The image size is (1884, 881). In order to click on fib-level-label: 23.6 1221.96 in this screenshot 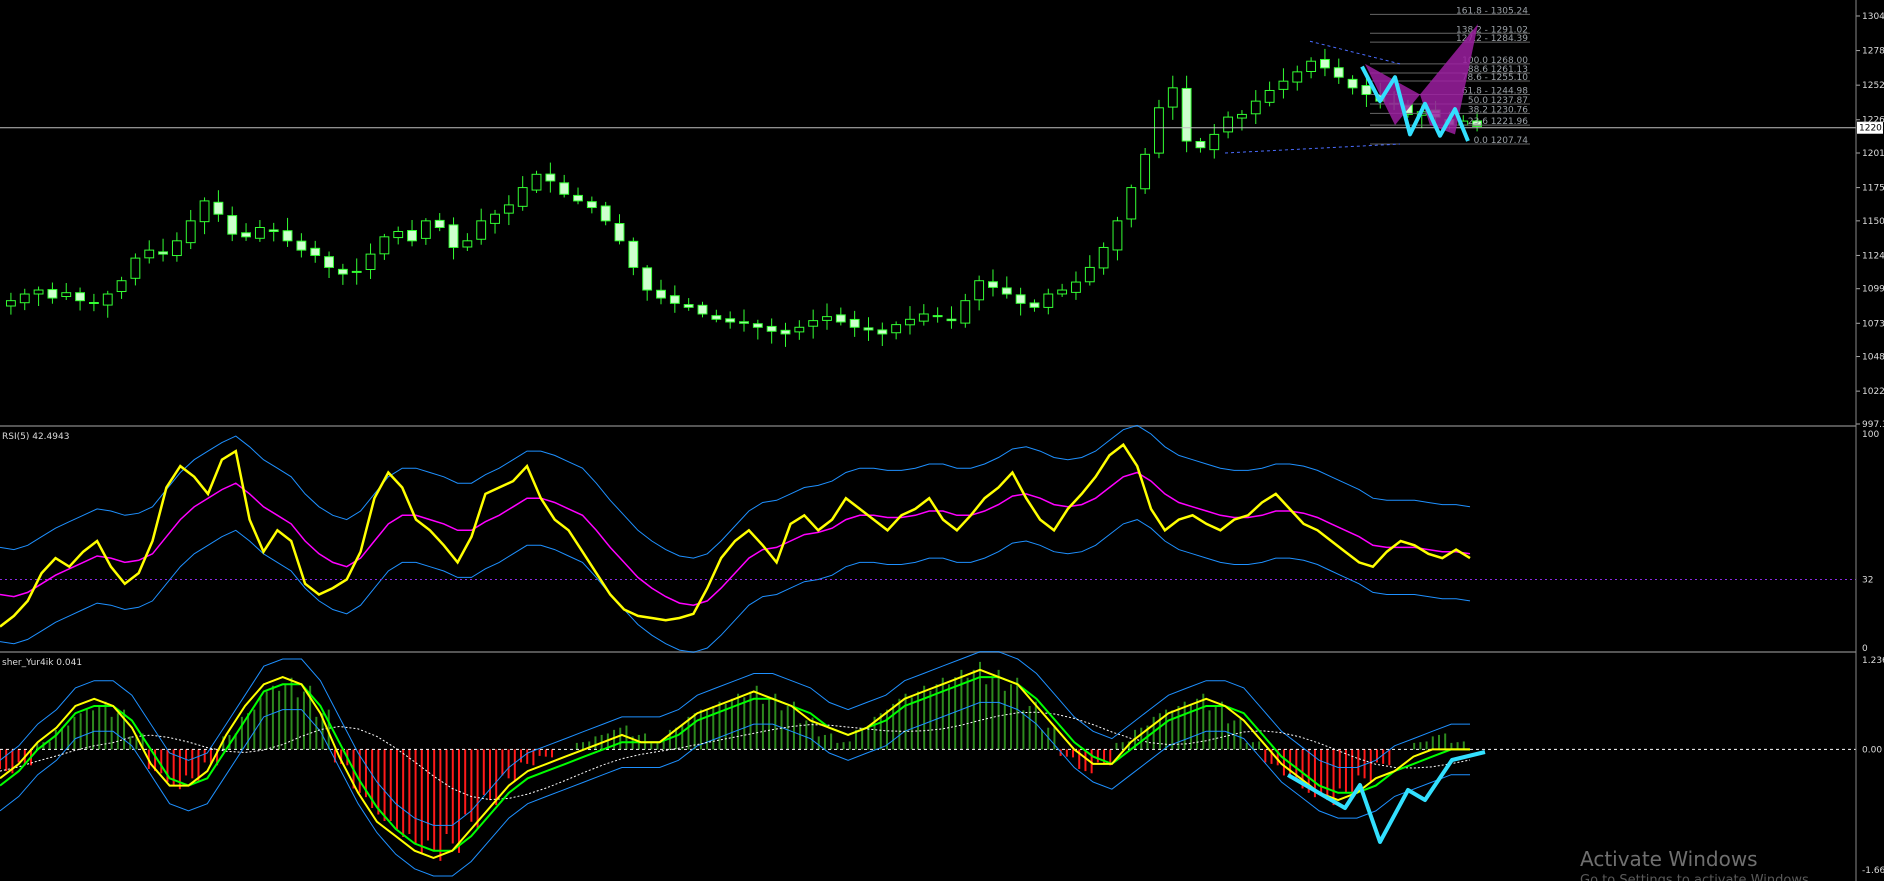, I will do `click(1498, 122)`.